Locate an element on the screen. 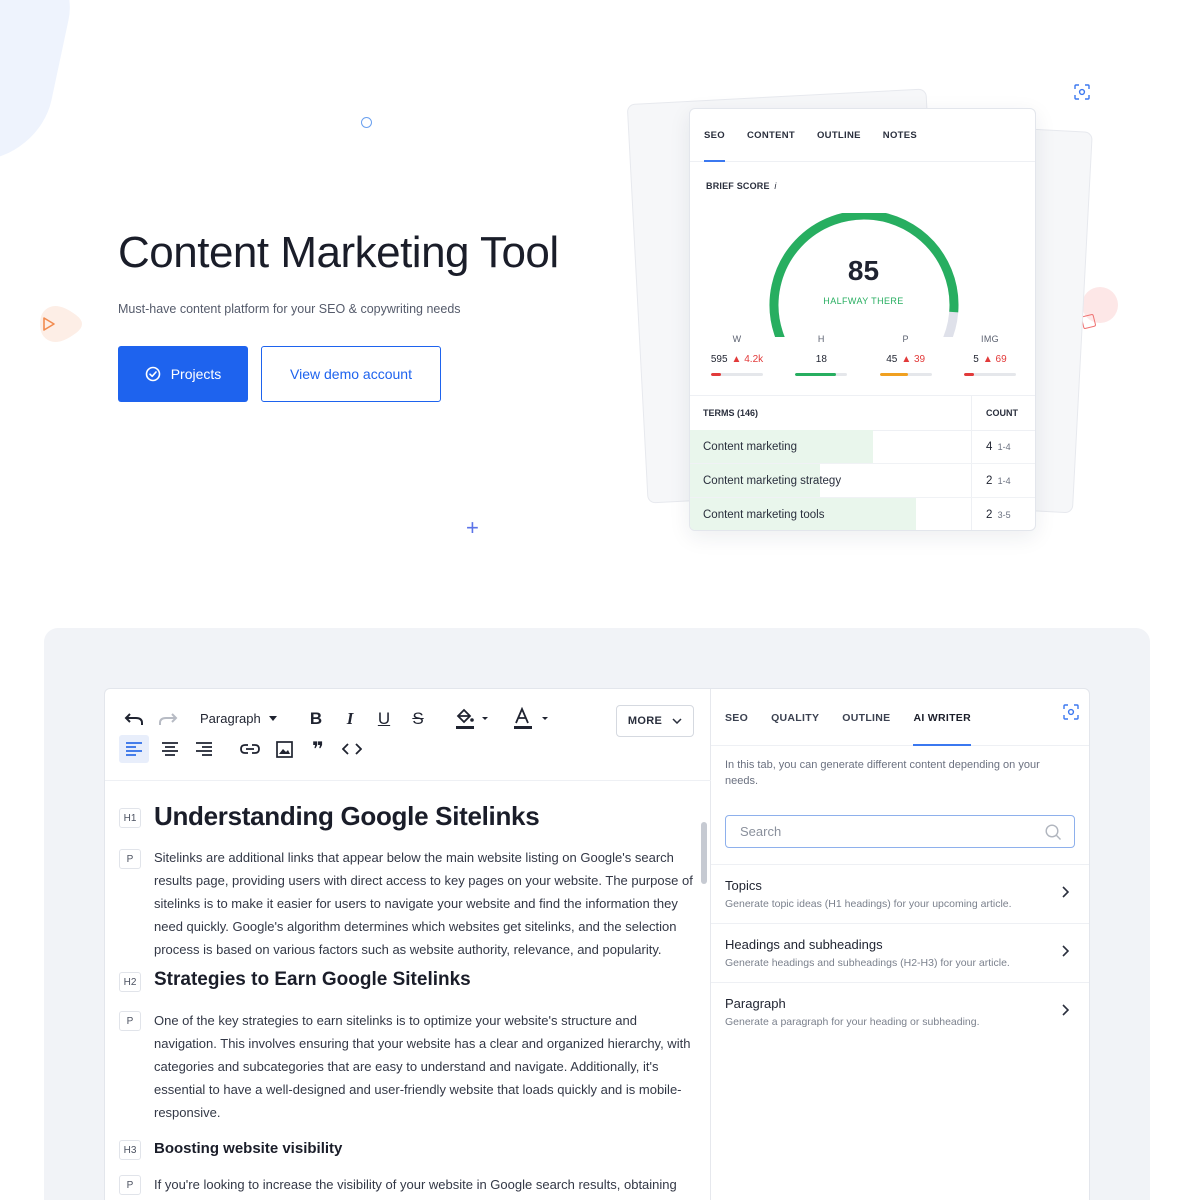 The height and width of the screenshot is (1200, 1200). metric-headings: H 18 is located at coordinates (821, 355).